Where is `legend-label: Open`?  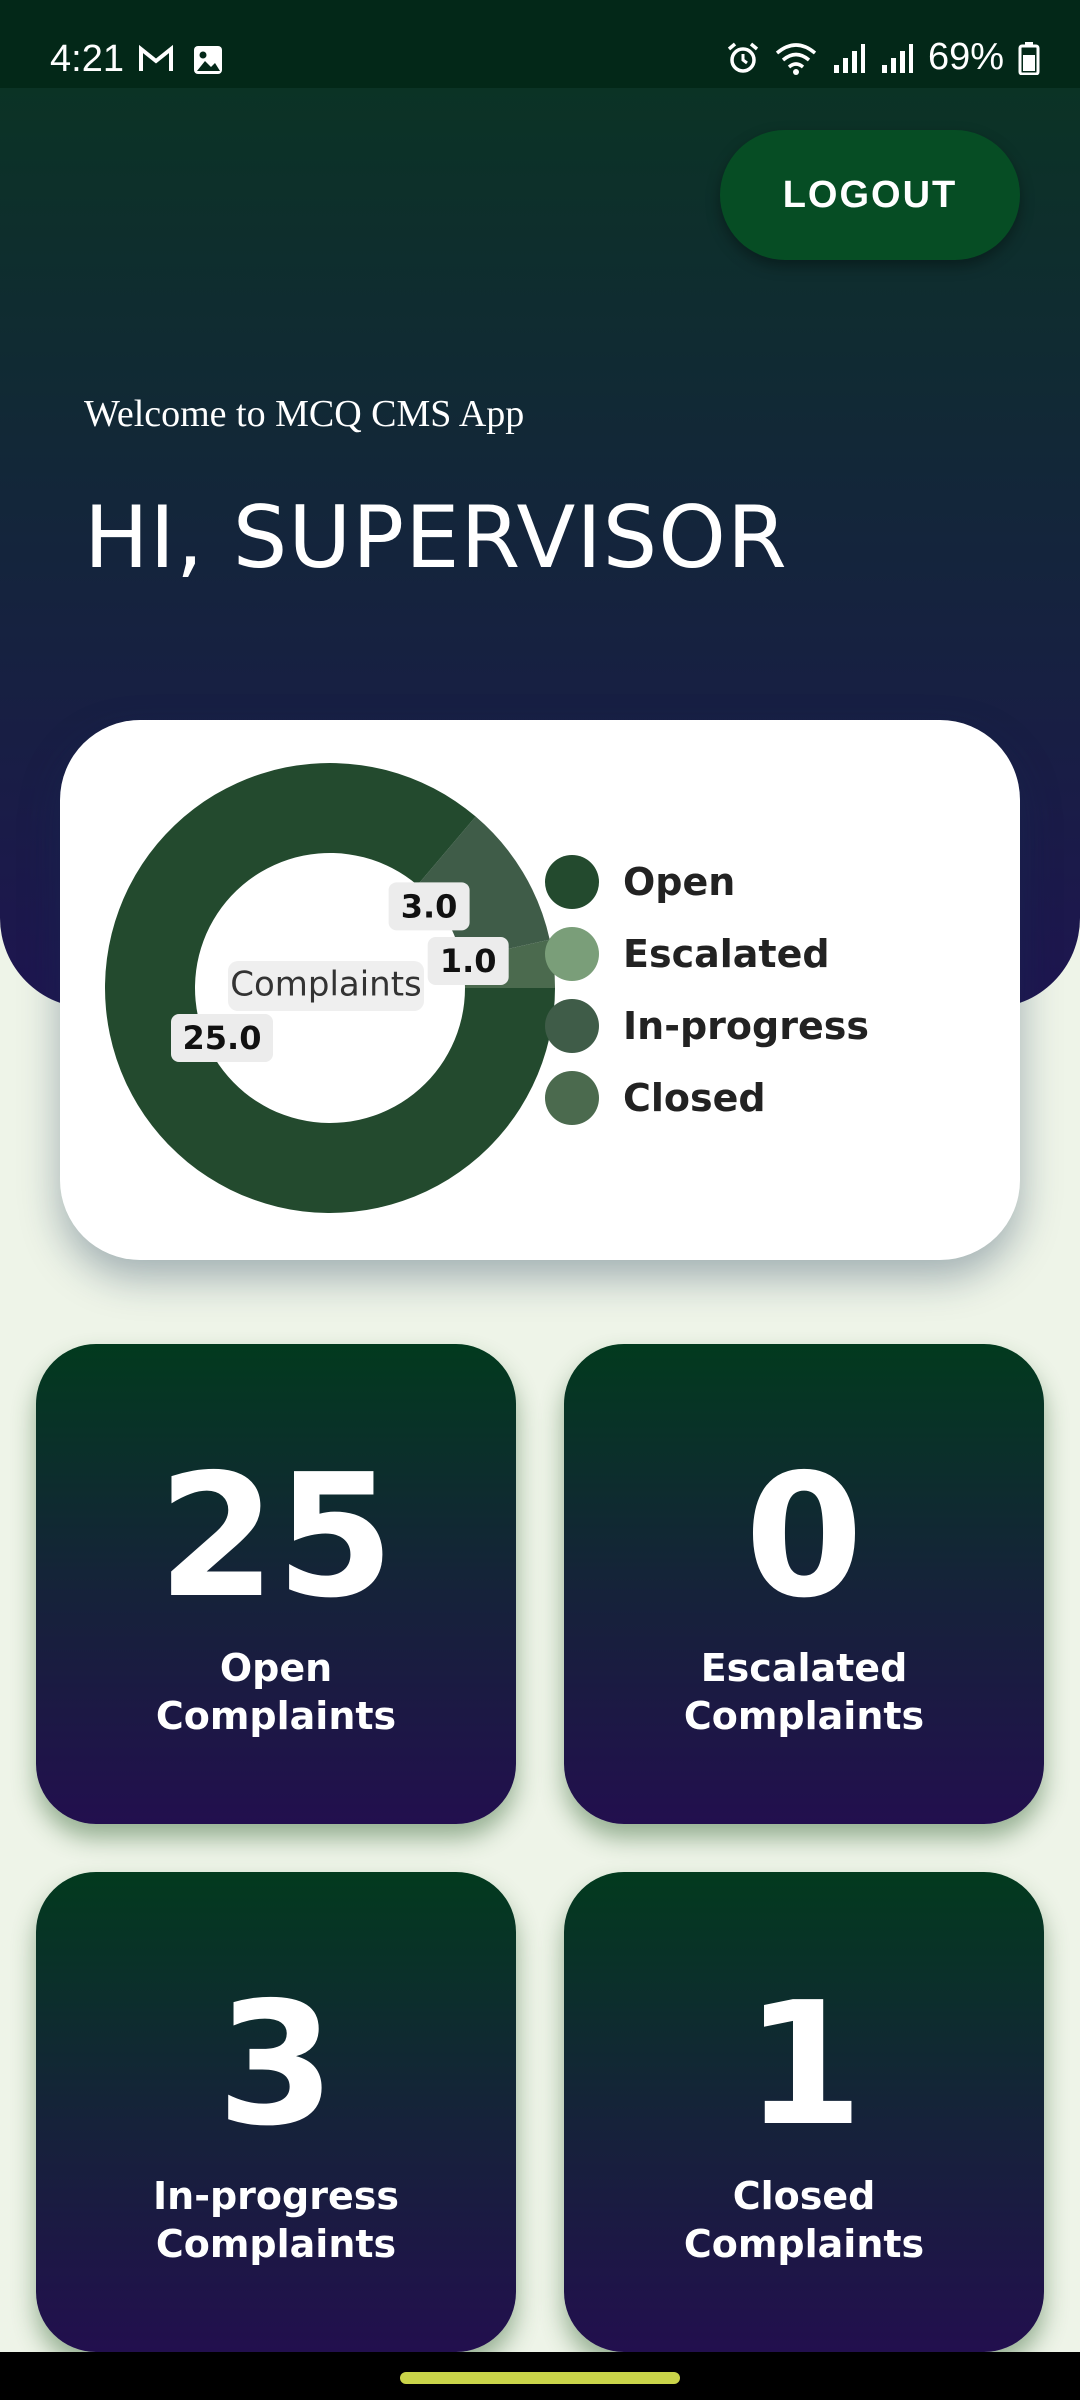
legend-label: Open is located at coordinates (679, 882).